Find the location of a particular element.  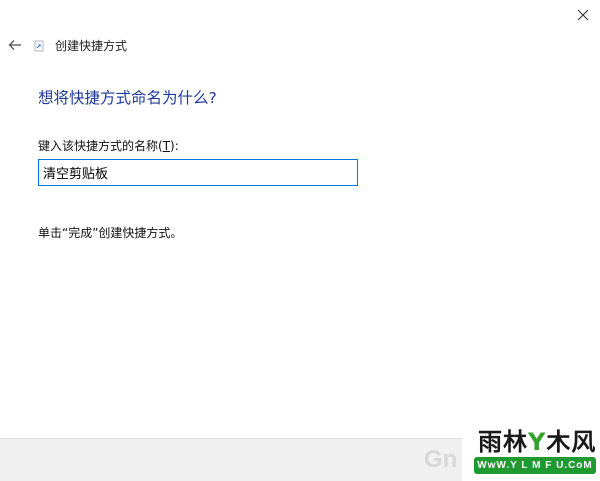

watermark-brand-part1: 雨林 is located at coordinates (503, 442).